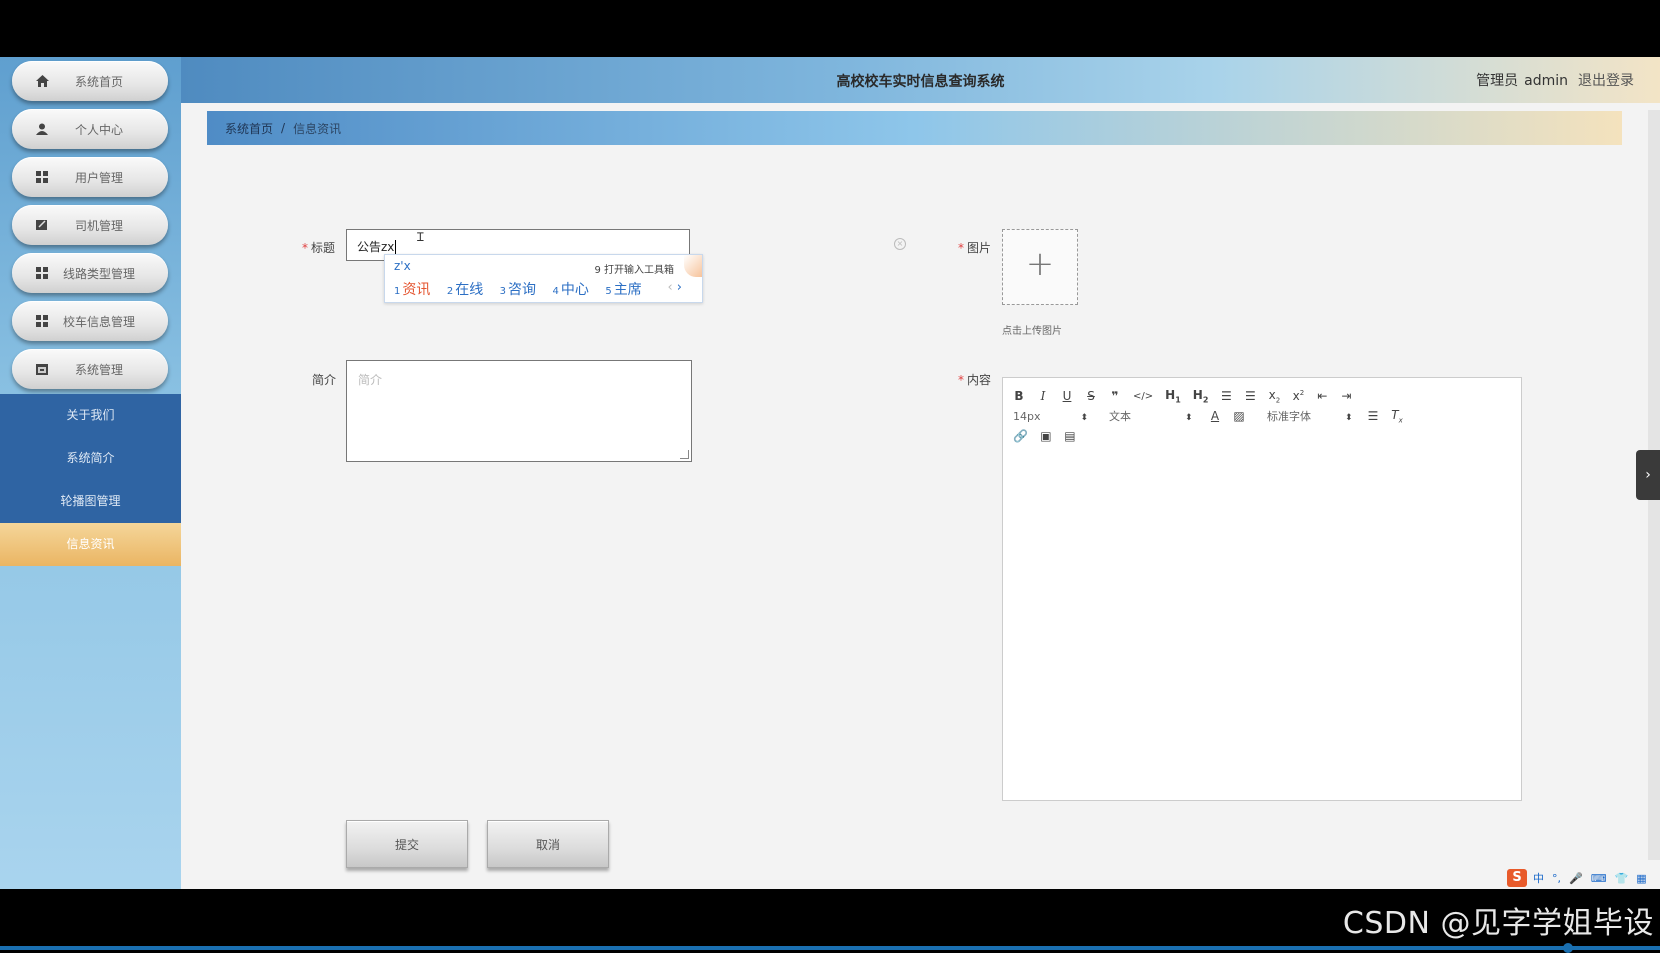 The height and width of the screenshot is (953, 1660). I want to click on ime-candidate: 4 中心, so click(570, 290).